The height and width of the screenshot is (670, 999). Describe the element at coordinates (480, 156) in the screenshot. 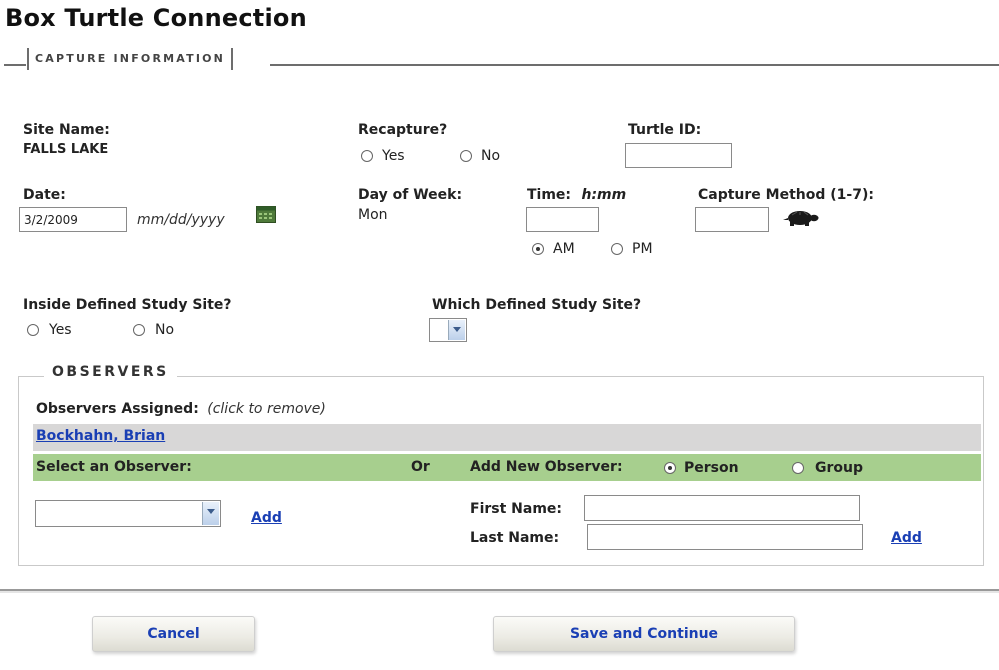

I see `recapture-no-option: No` at that location.